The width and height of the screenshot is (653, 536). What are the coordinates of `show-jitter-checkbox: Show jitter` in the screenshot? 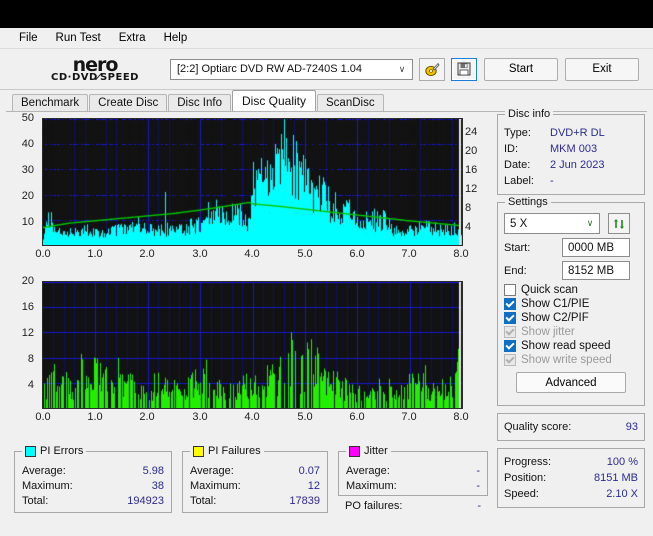 It's located at (571, 332).